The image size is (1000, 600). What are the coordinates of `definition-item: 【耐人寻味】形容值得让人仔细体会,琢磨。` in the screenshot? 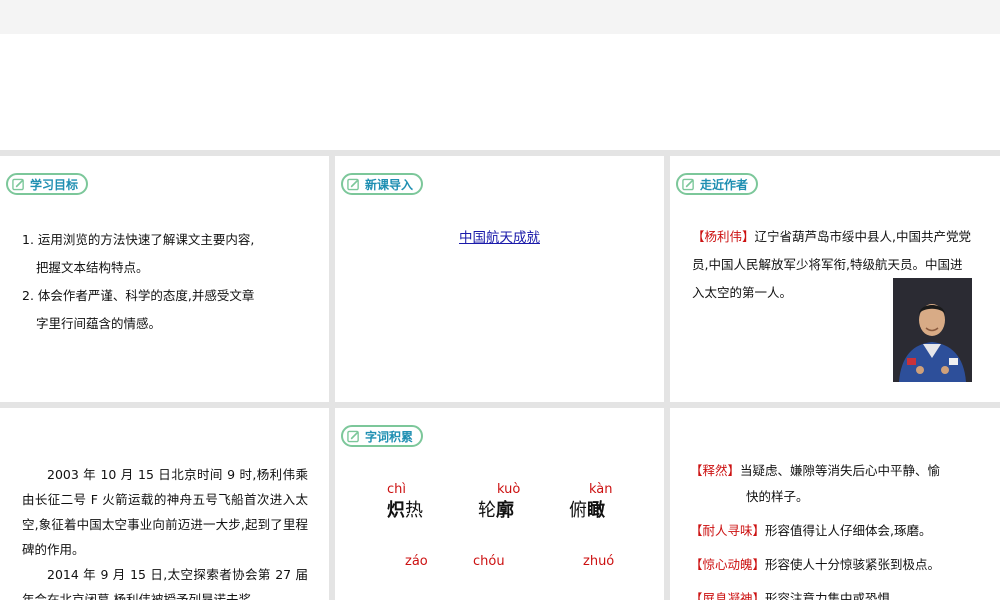 It's located at (840, 531).